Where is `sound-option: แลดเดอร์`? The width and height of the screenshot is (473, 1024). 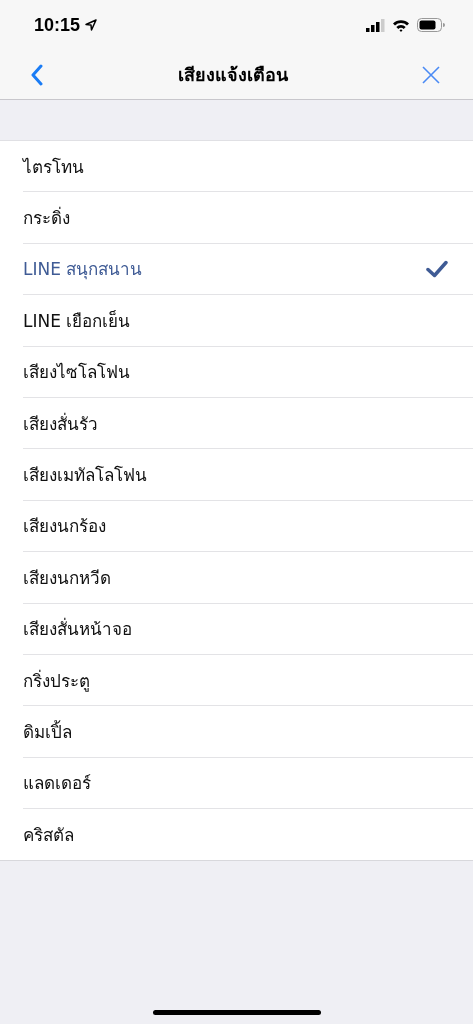 sound-option: แลดเดอร์ is located at coordinates (248, 783).